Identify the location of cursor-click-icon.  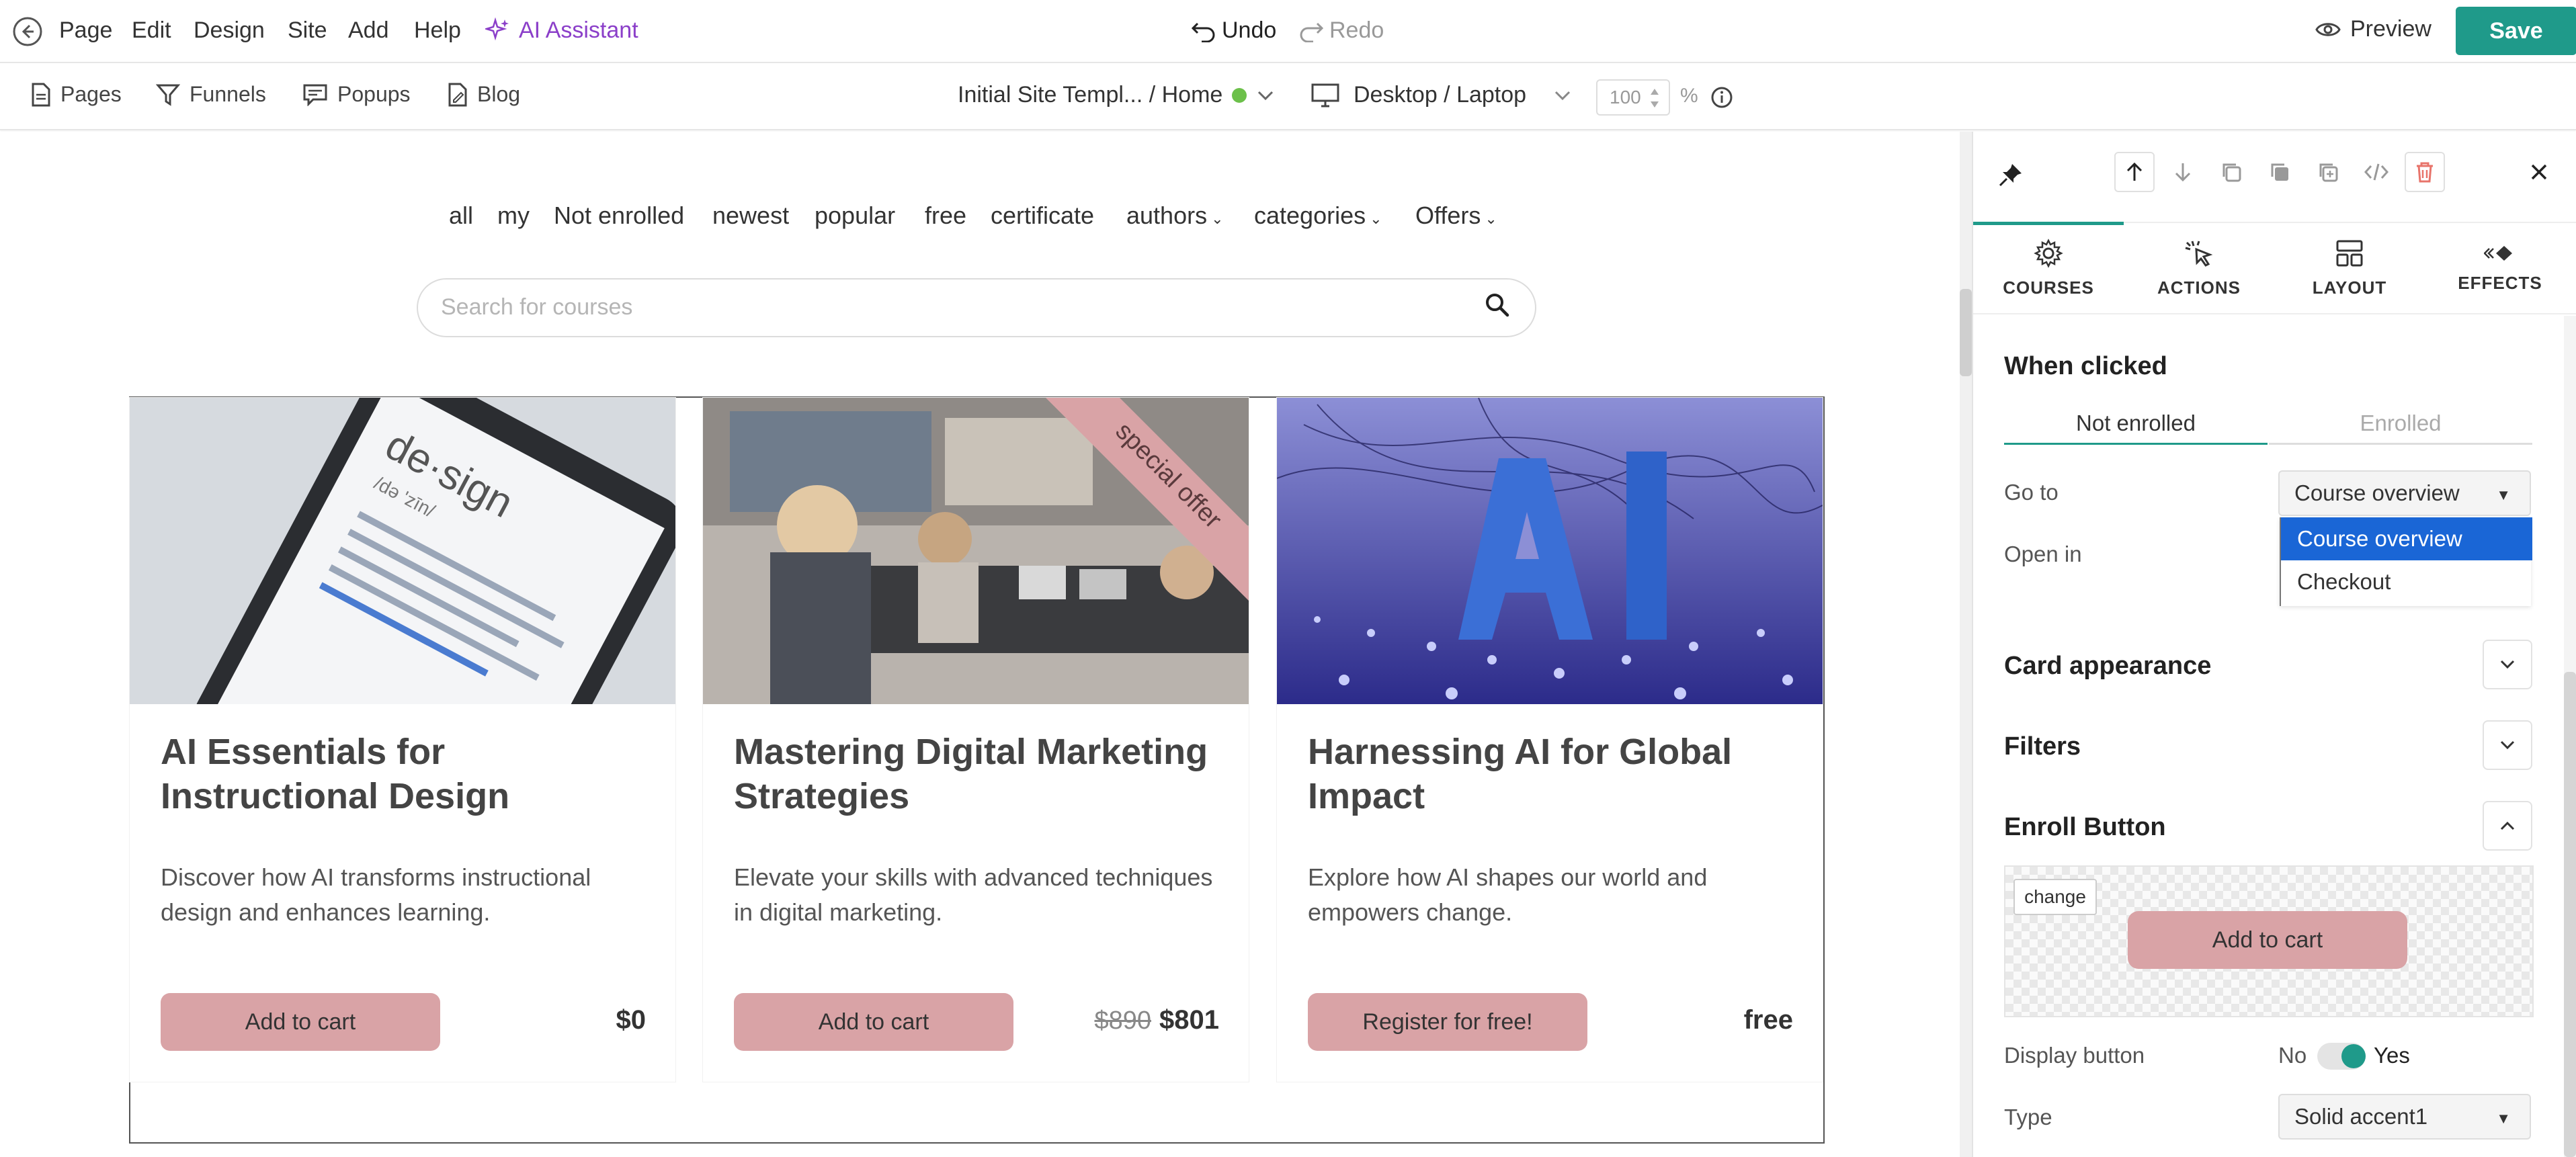
(2199, 253).